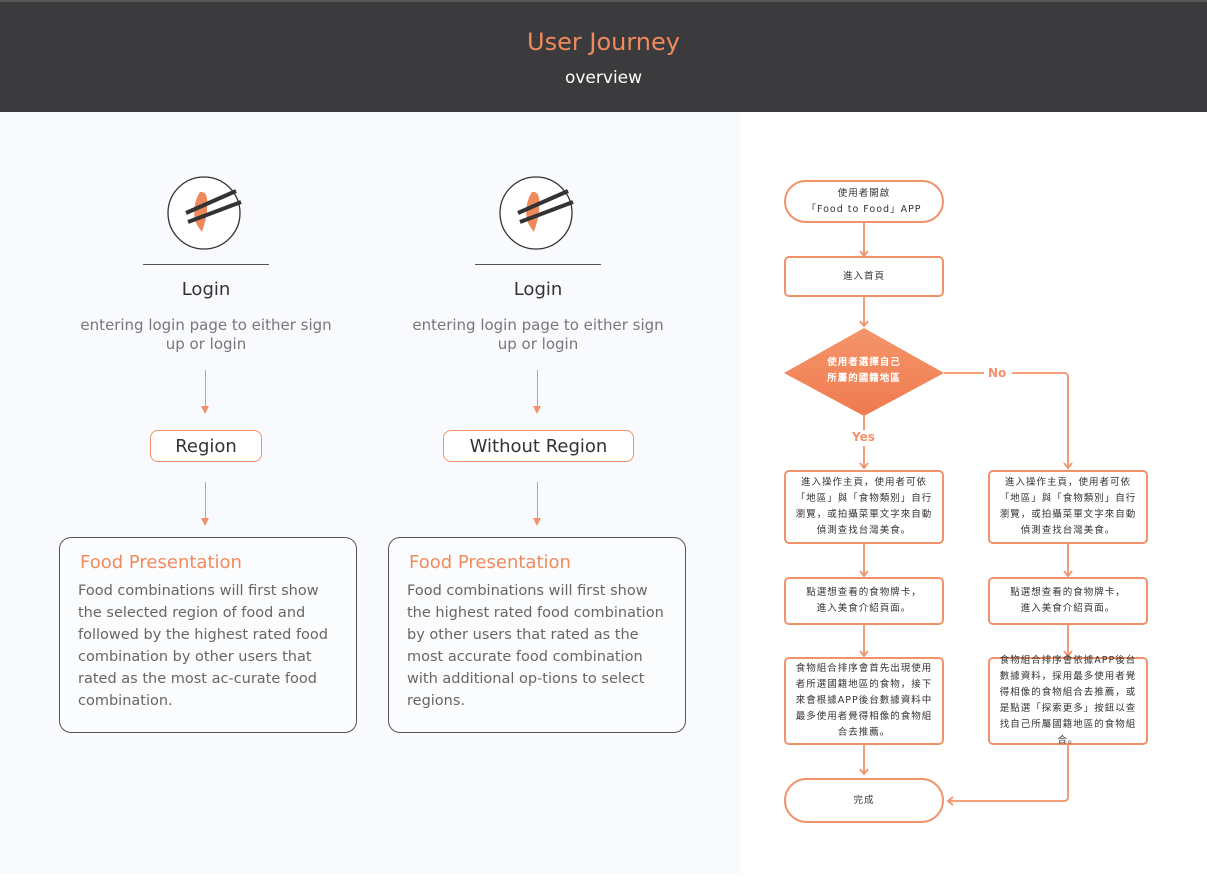 The width and height of the screenshot is (1207, 880). I want to click on yes-card-step: 點選想查看的食物牌卡， 進入美食介紹頁面。, so click(864, 601).